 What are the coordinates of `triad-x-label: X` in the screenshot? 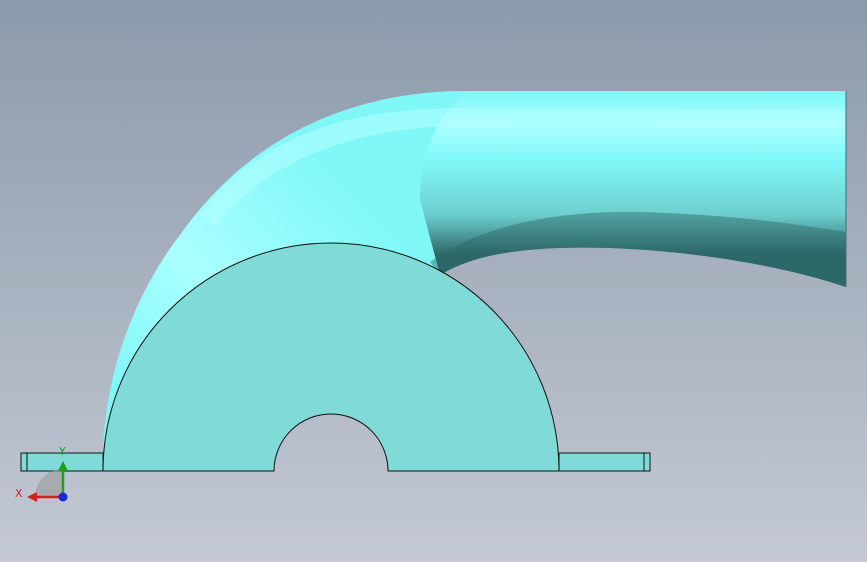 It's located at (19, 493).